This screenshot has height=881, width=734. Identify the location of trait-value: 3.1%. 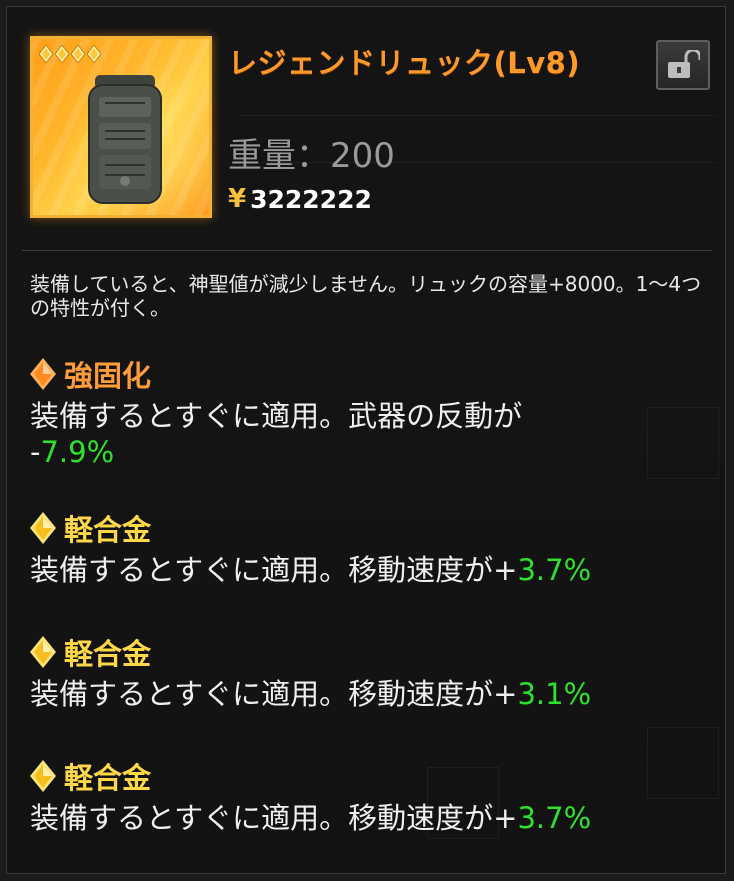
(554, 694).